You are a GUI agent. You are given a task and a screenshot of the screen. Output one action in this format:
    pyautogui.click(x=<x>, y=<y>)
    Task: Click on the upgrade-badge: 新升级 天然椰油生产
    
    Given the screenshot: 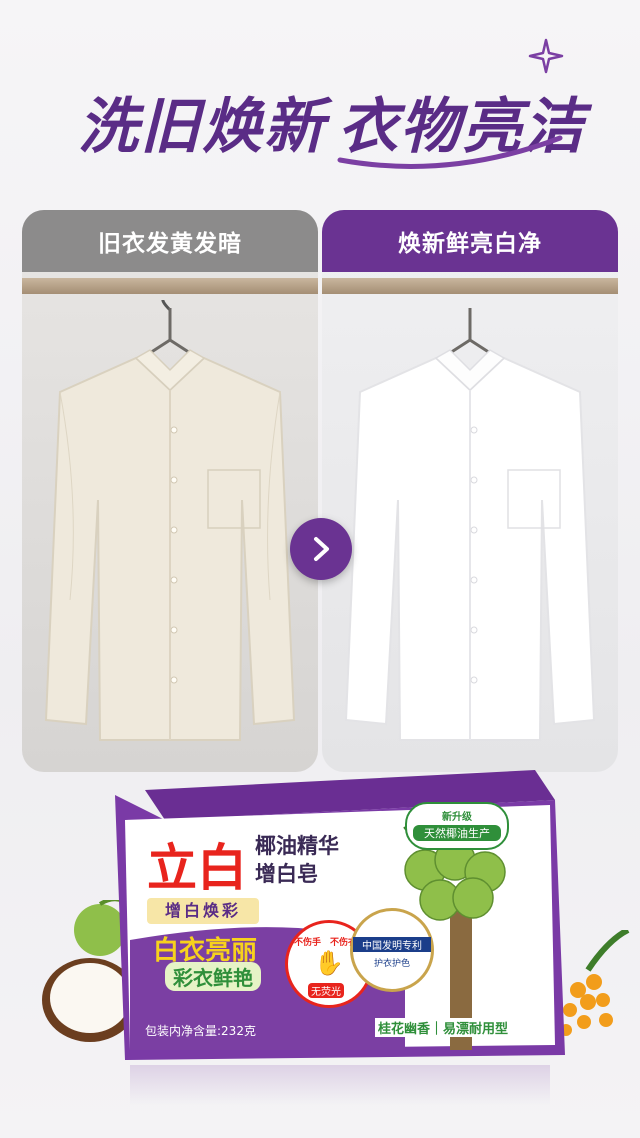 What is the action you would take?
    pyautogui.click(x=457, y=826)
    